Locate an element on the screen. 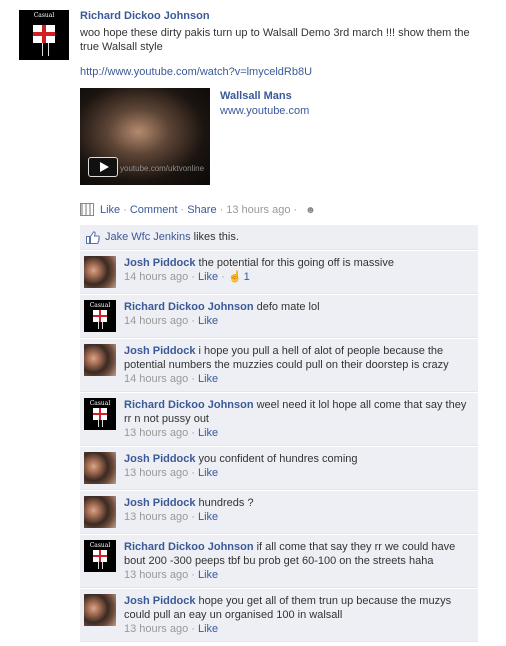 The width and height of the screenshot is (506, 646). video-watermark: youtube.com/uktvonline is located at coordinates (162, 168).